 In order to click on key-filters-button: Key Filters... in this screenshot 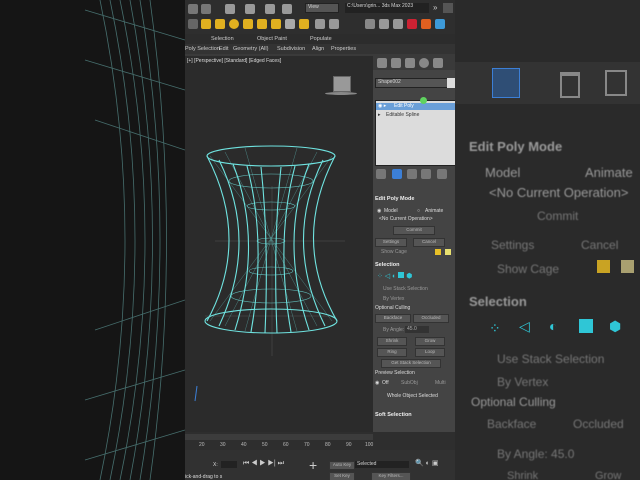, I will do `click(391, 476)`.